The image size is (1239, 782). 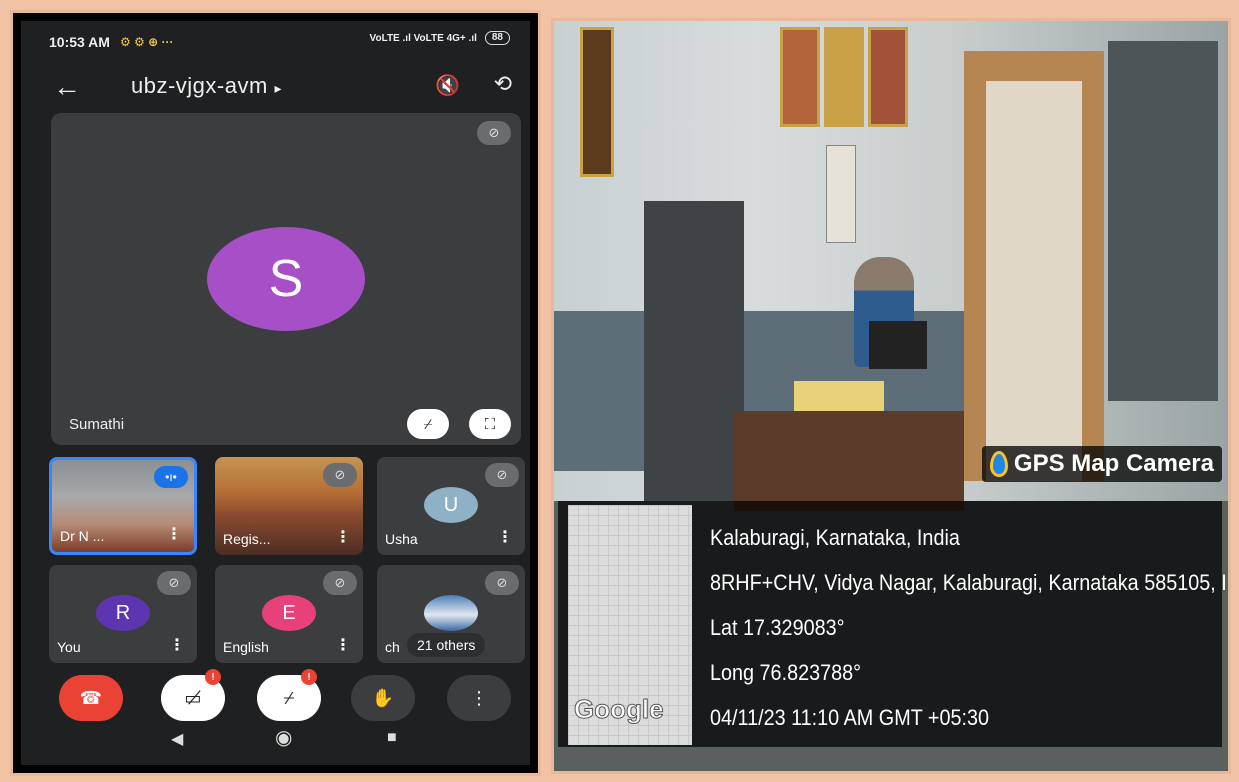 I want to click on call-controls: ☎ ▭̸ ! ⌿ ! ✋ ⋮, so click(x=275, y=700).